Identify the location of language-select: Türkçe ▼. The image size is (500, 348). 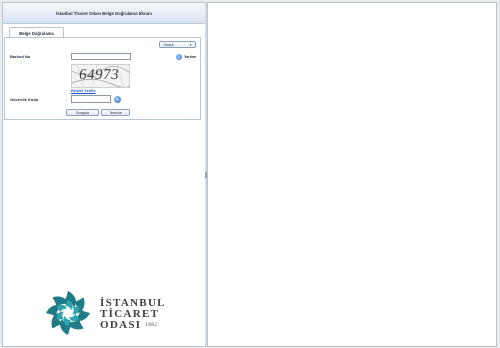
(177, 44).